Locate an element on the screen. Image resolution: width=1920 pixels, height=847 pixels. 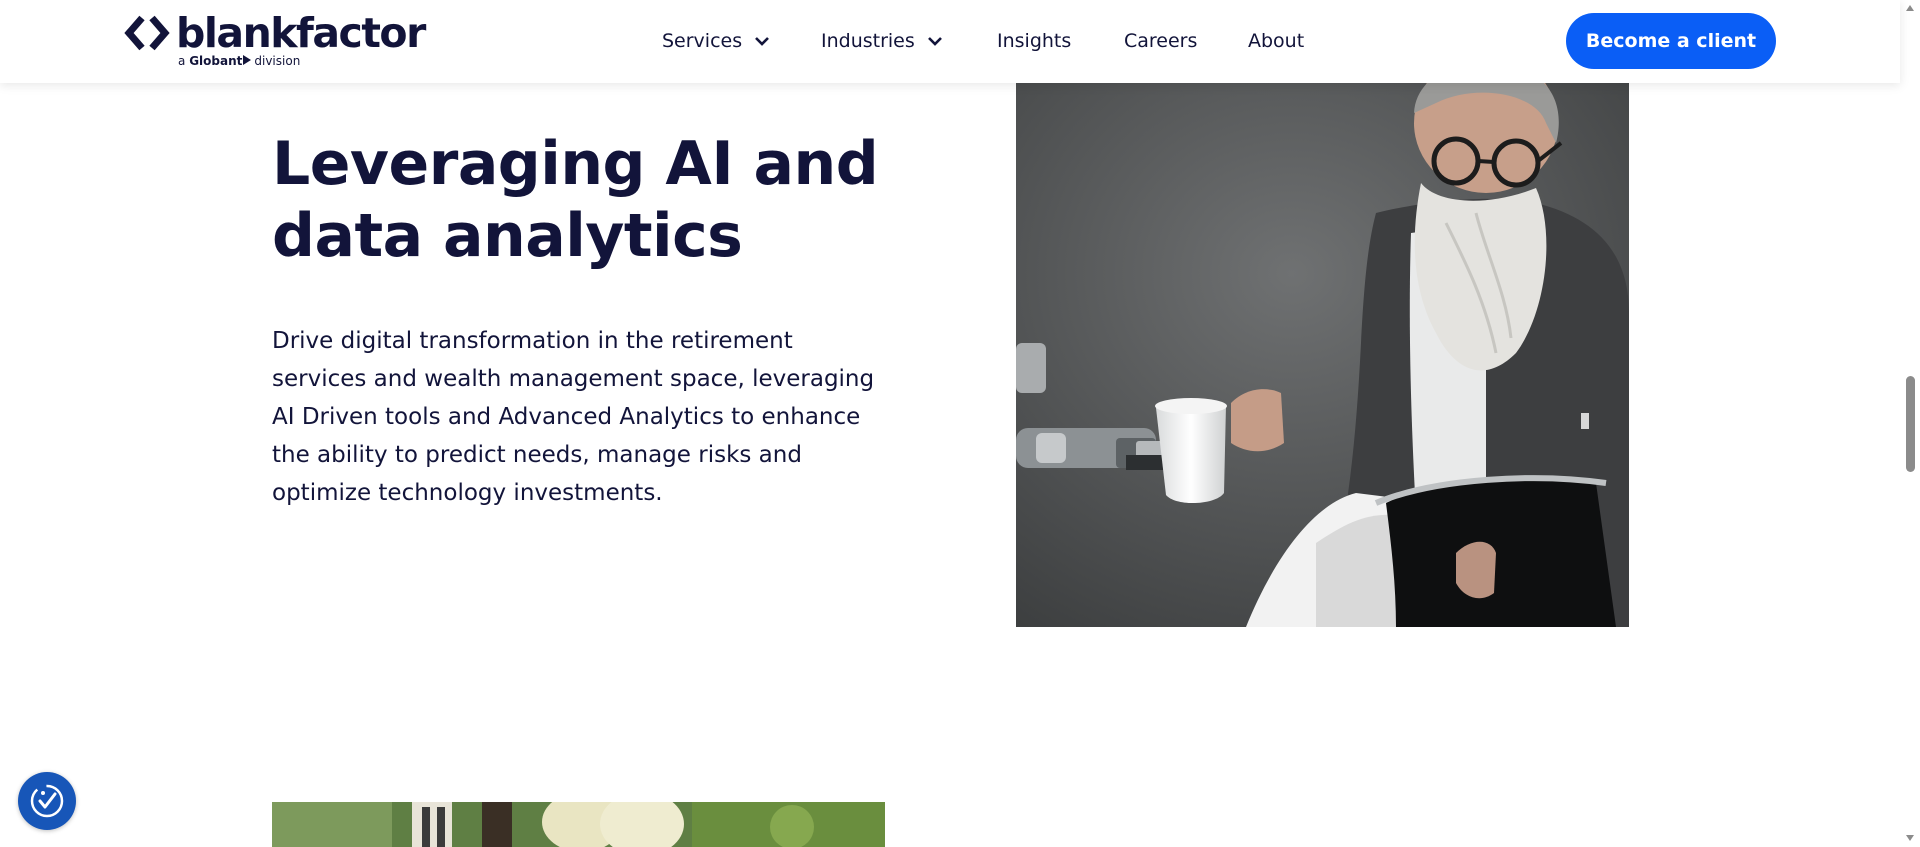
code-brackets-icon is located at coordinates (147, 33).